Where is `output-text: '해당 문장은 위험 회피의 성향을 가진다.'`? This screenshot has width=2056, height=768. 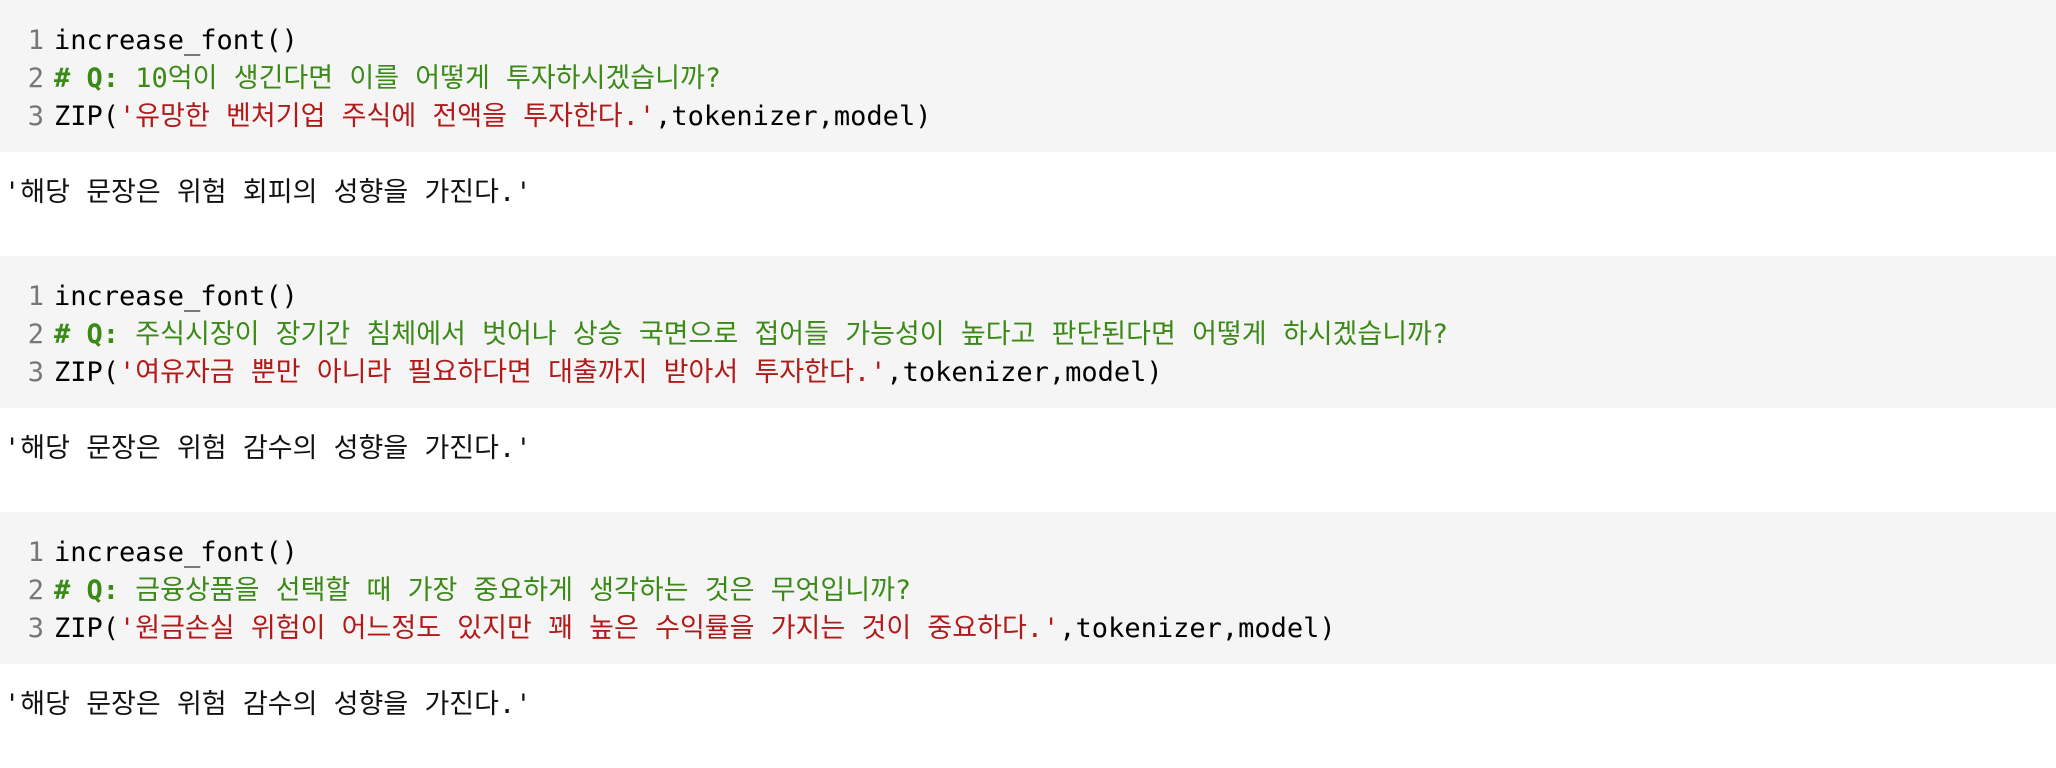 output-text: '해당 문장은 위험 회피의 성향을 가진다.' is located at coordinates (268, 192).